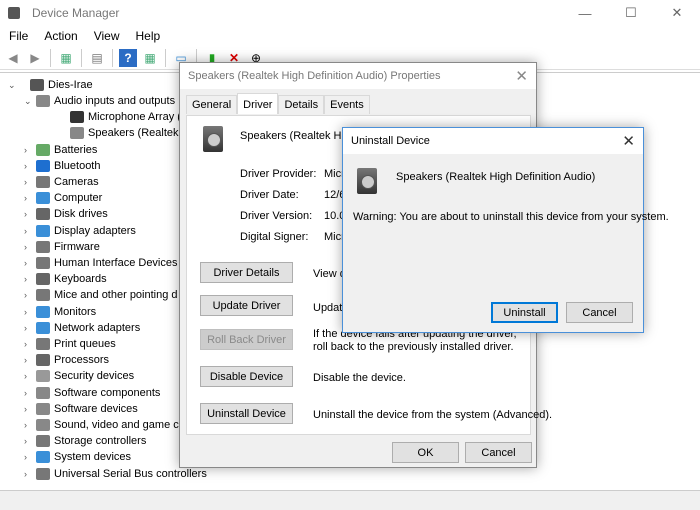  I want to click on tree-item: › Storage controllers, so click(85, 441).